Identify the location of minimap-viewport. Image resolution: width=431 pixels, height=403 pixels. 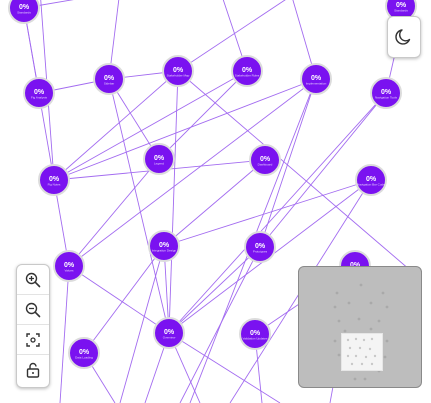
(362, 352).